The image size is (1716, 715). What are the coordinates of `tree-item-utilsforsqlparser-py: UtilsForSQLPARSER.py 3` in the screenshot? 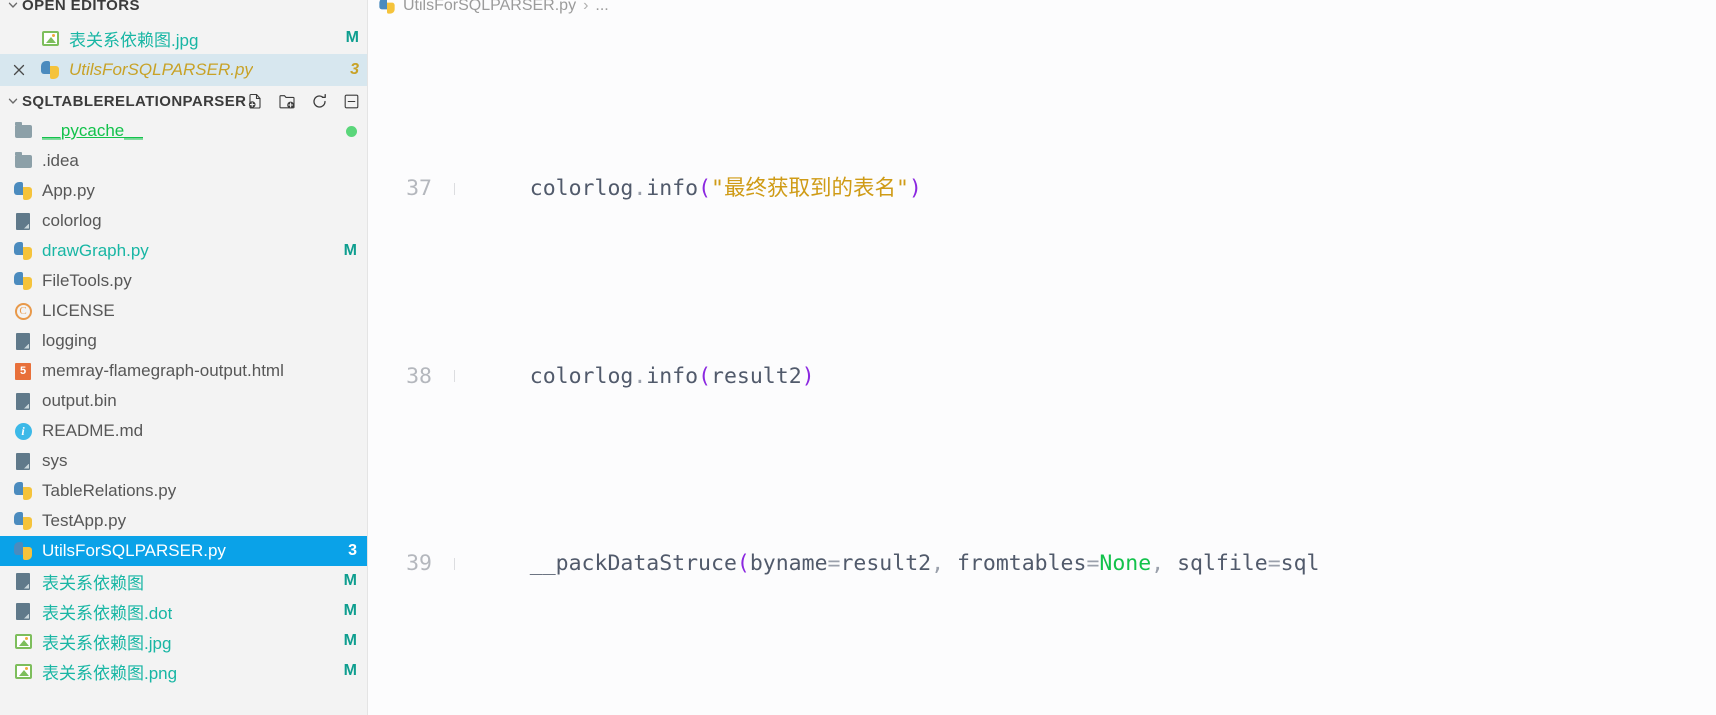 It's located at (183, 551).